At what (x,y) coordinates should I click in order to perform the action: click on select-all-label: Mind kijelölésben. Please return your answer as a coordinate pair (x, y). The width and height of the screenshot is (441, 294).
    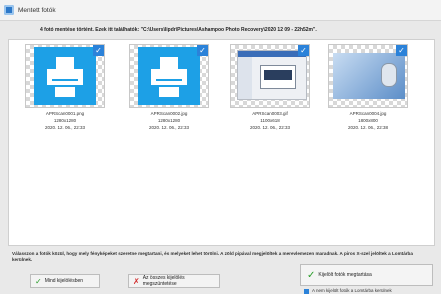
    Looking at the image, I should click on (64, 281).